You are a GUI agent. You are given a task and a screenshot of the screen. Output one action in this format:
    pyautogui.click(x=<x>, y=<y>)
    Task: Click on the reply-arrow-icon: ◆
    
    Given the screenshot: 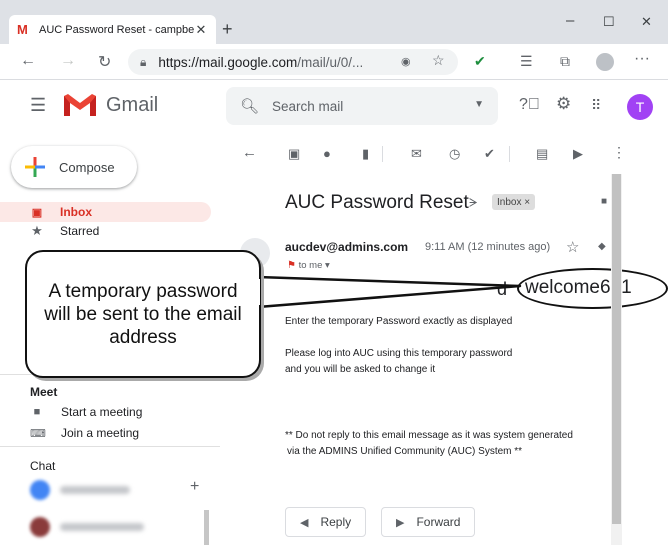 What is the action you would take?
    pyautogui.click(x=602, y=246)
    